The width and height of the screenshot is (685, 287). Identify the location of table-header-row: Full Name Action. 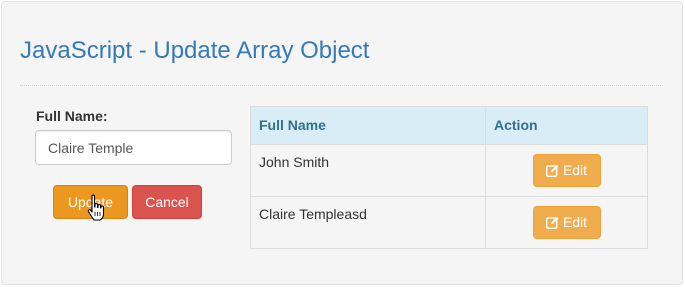
(449, 125).